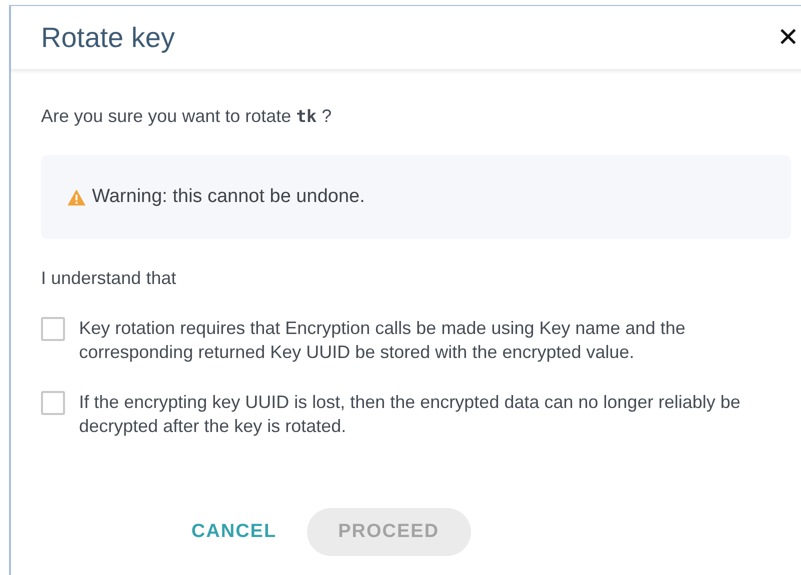  I want to click on checkbox-label: If the encrypting key UUID is lost, then the encrypted data can no longer reliably be decrypted after the key is rotated., so click(410, 414).